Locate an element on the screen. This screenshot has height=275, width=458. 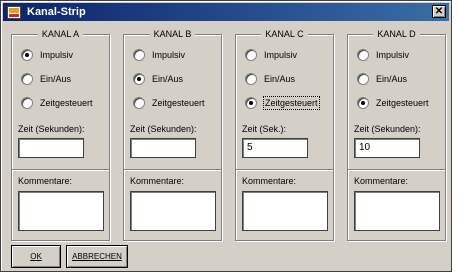
close-icon: ✕ is located at coordinates (439, 11).